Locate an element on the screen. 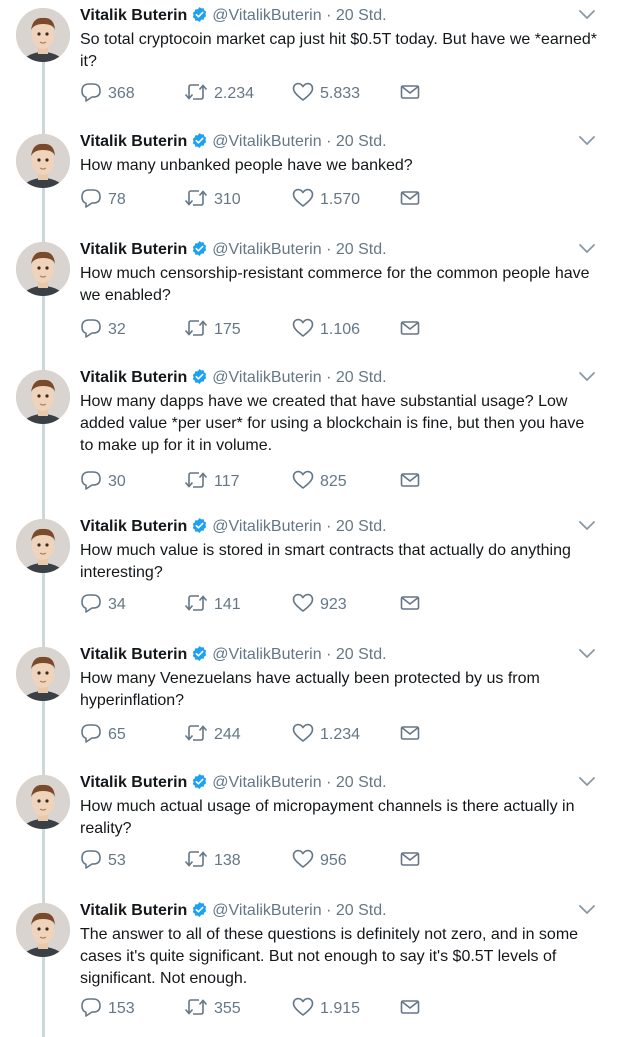  reply-button: 368 is located at coordinates (107, 94).